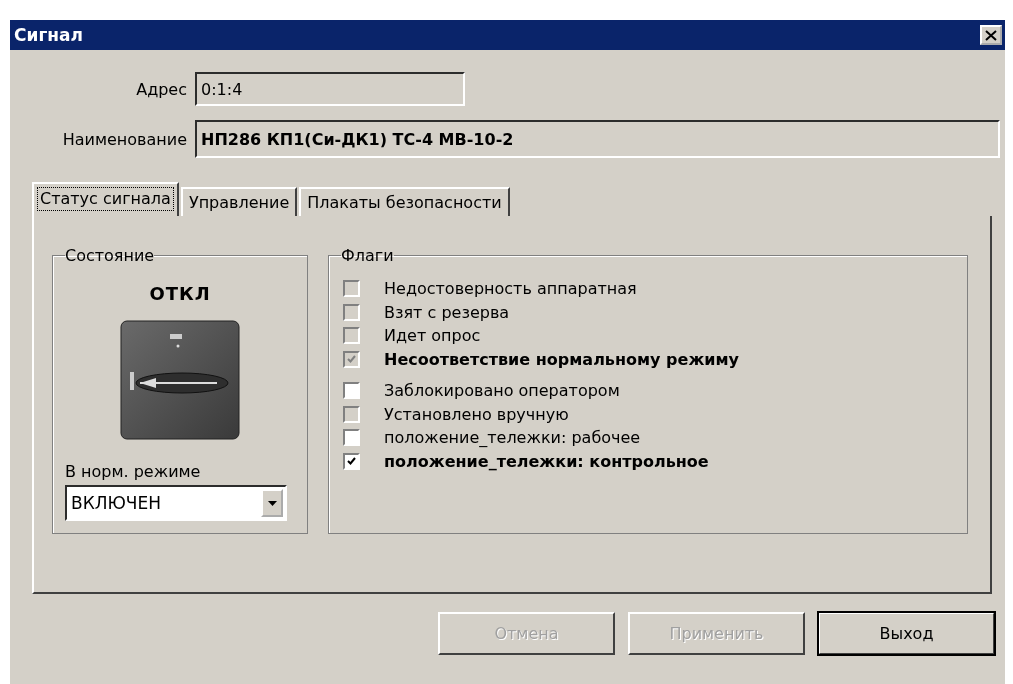  What do you see at coordinates (447, 312) in the screenshot?
I see `flag-label: Взят с резерва` at bounding box center [447, 312].